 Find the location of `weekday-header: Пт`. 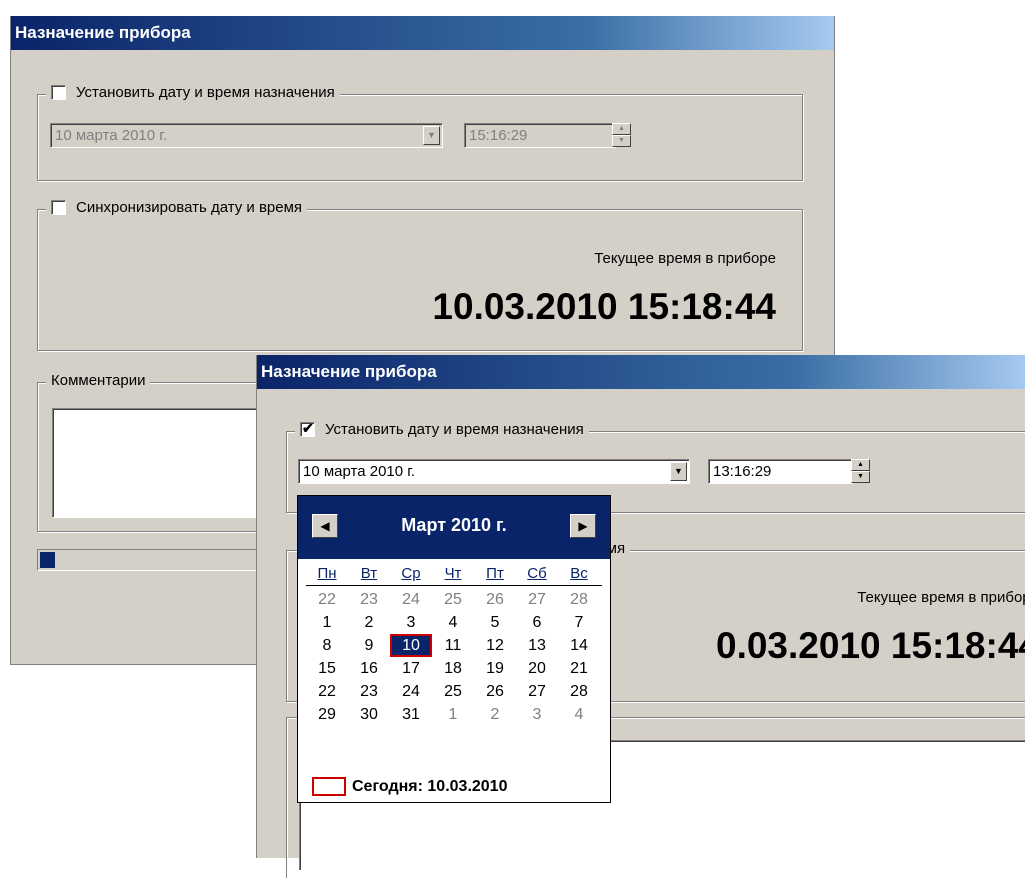

weekday-header: Пт is located at coordinates (495, 573).